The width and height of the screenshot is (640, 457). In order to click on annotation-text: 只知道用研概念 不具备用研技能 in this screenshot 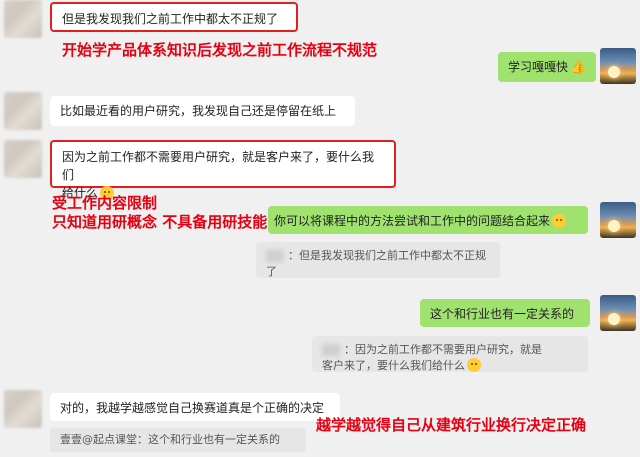, I will do `click(160, 222)`.